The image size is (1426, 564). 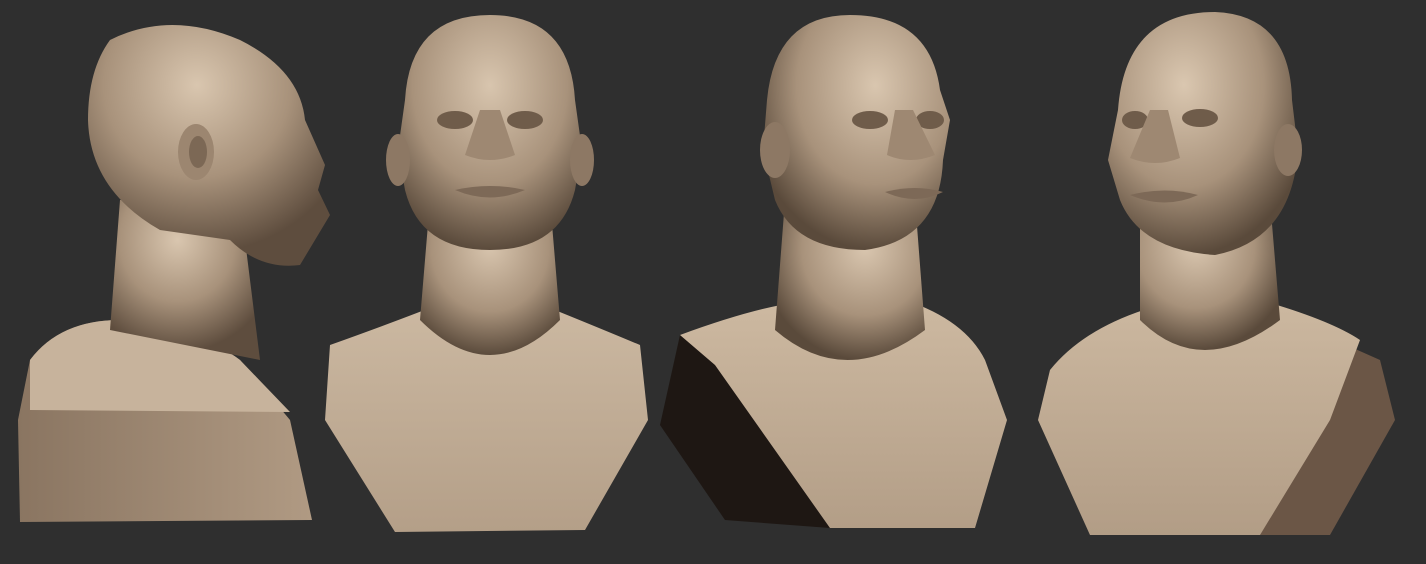 I want to click on head, so click(x=1203, y=133).